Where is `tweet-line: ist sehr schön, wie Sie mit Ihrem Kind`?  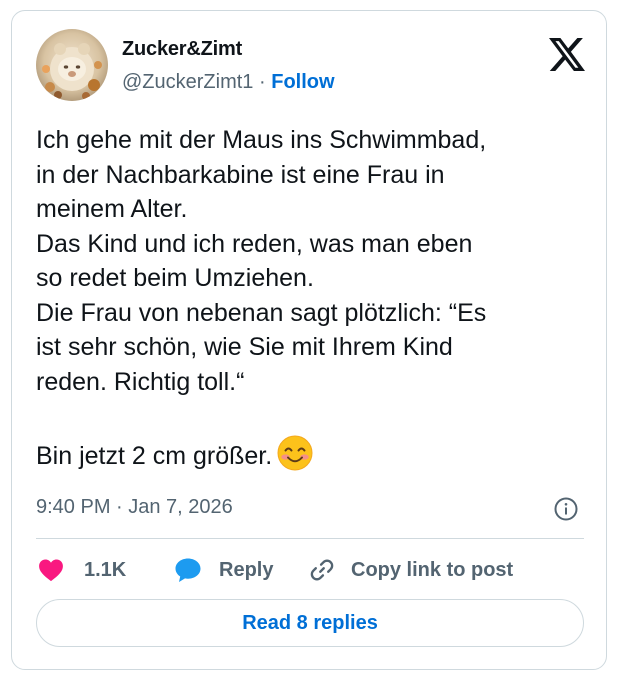
tweet-line: ist sehr schön, wie Sie mit Ihrem Kind is located at coordinates (244, 347).